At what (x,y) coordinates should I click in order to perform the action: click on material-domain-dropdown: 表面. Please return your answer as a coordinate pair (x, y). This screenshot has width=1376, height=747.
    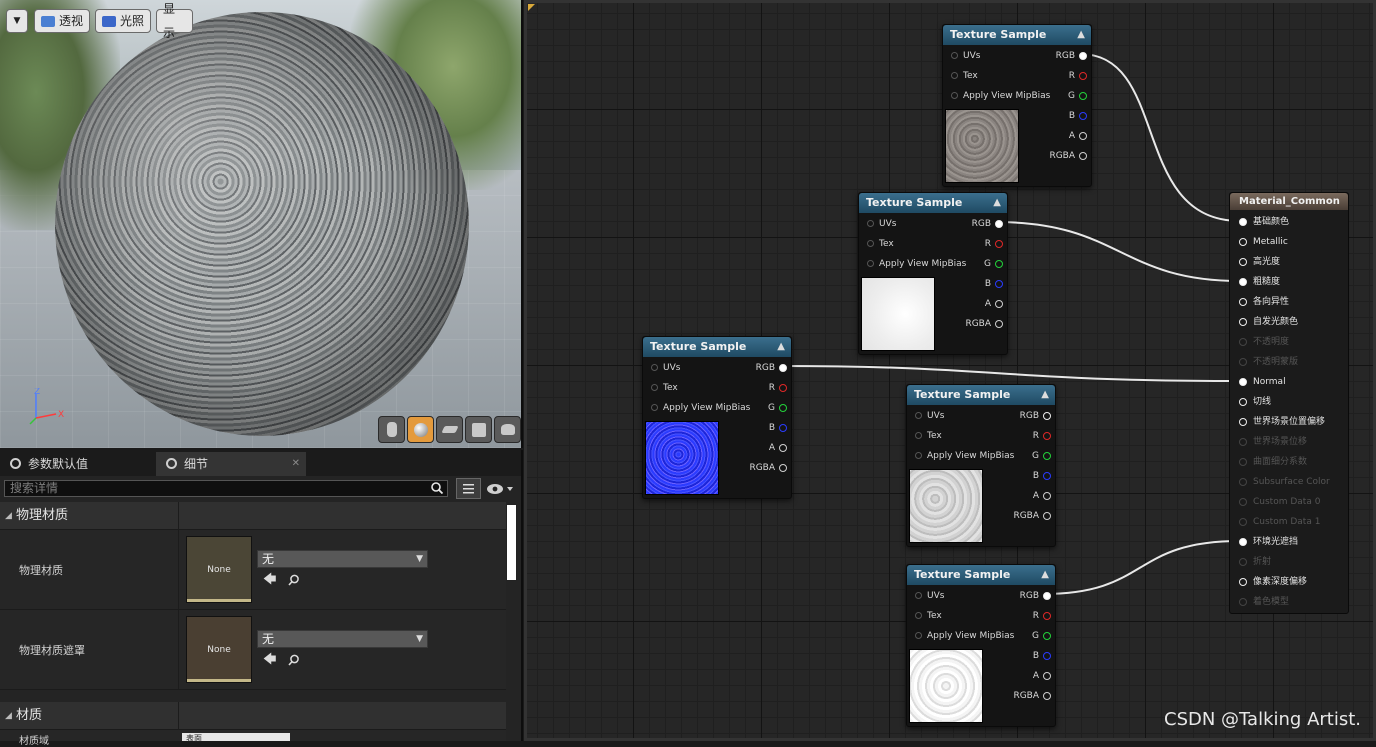
    Looking at the image, I should click on (236, 738).